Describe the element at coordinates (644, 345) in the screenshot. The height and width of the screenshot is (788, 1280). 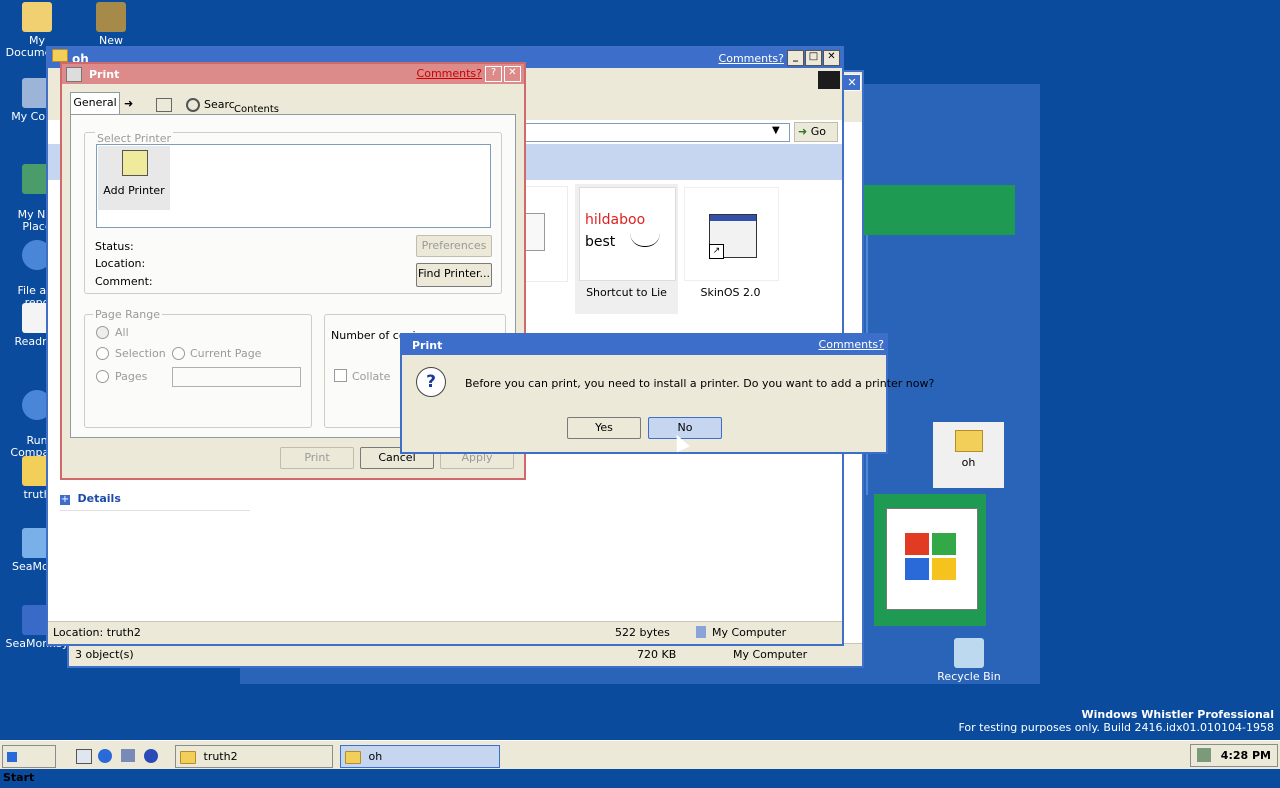
I see `message-box-titlebar: Print Comments?` at that location.